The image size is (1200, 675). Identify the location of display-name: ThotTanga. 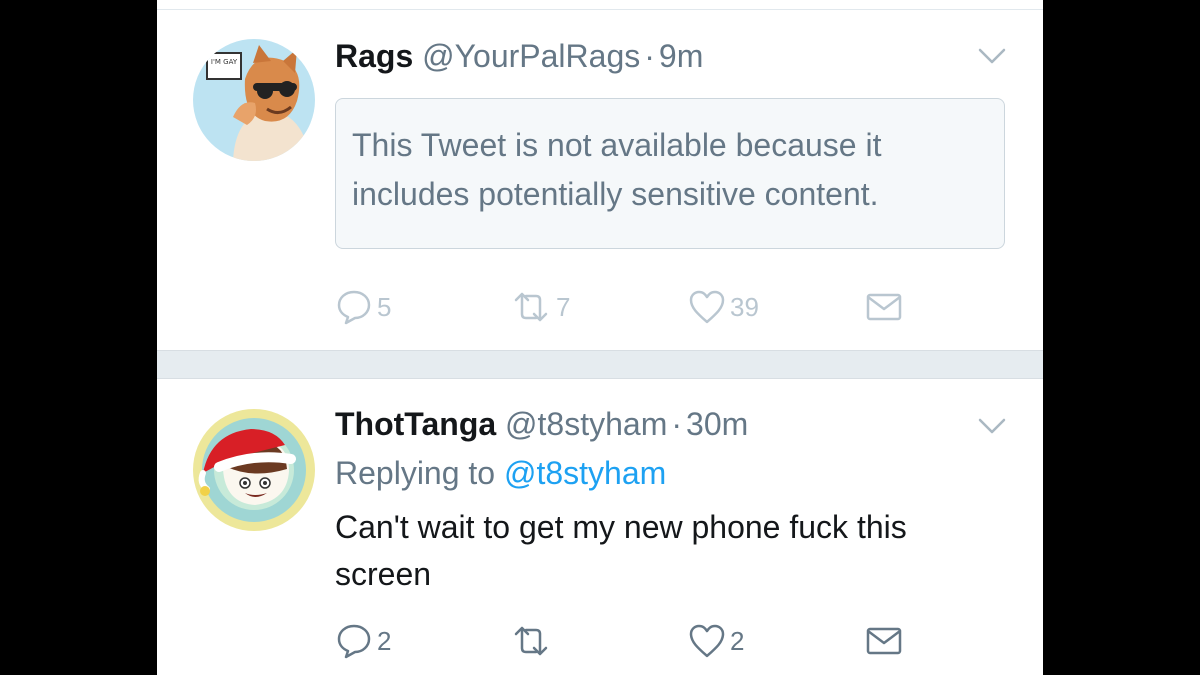
(415, 424).